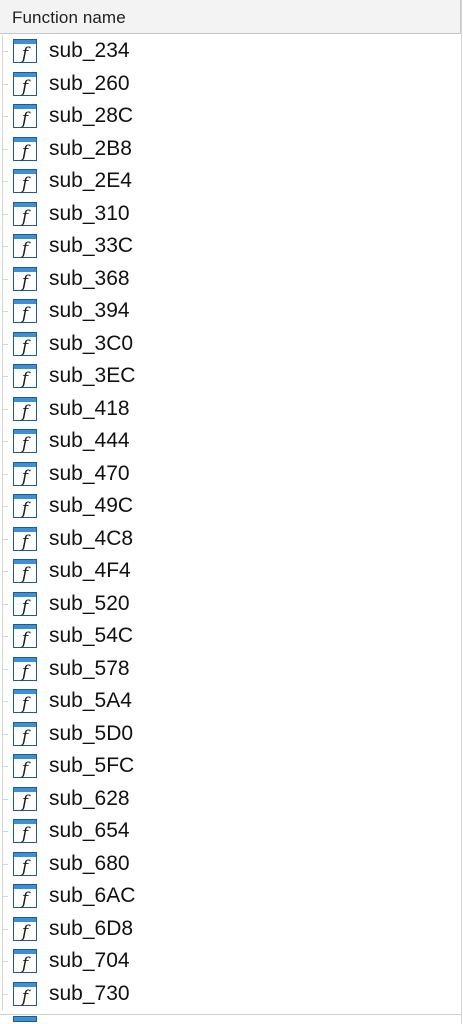 This screenshot has height=1024, width=463. I want to click on partial-next-row, so click(230, 1019).